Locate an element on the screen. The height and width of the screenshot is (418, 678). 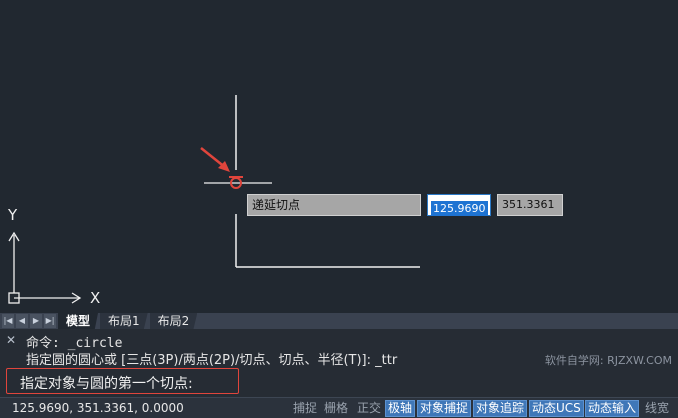
close-icon: ✕ is located at coordinates (11, 340).